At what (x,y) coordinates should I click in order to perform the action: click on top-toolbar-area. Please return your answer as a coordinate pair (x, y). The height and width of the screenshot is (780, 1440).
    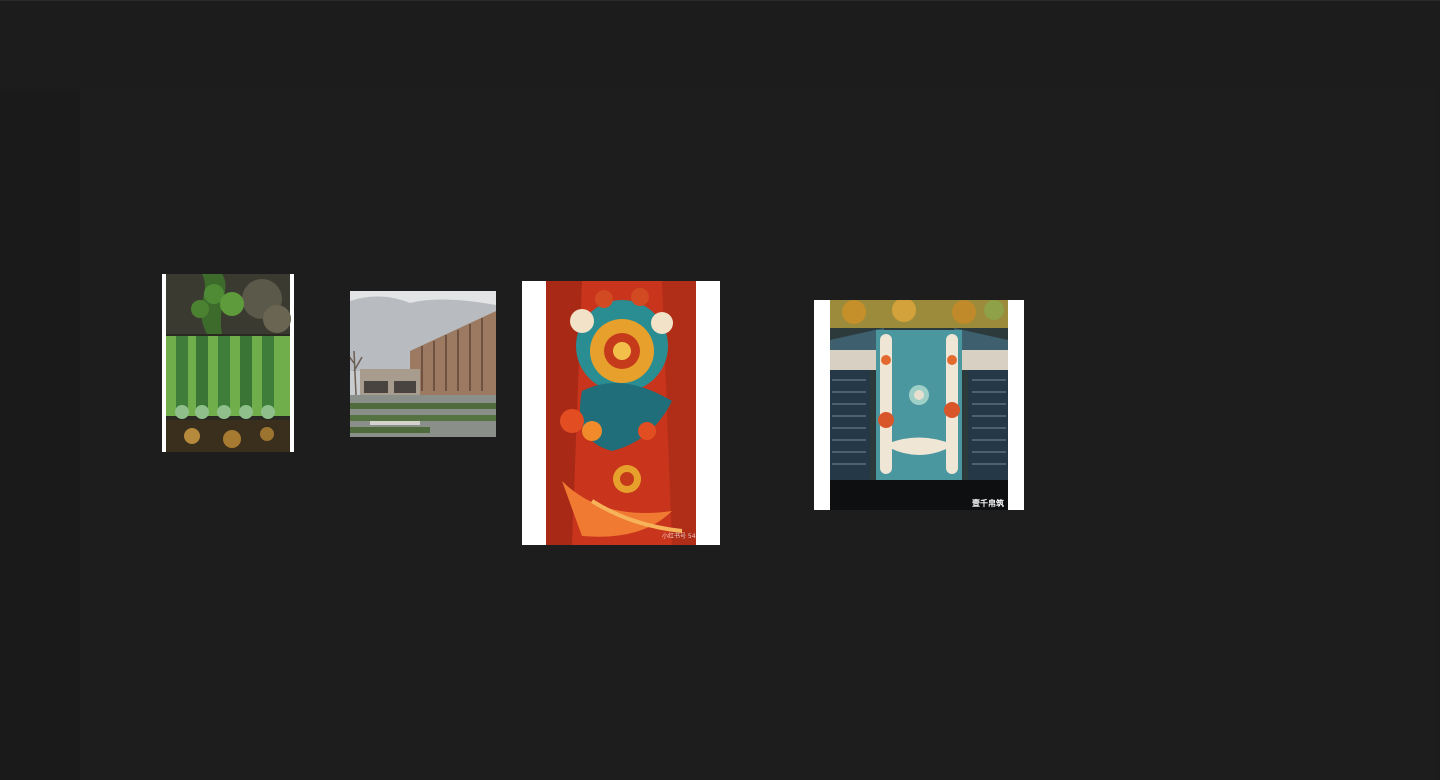
    Looking at the image, I should click on (720, 45).